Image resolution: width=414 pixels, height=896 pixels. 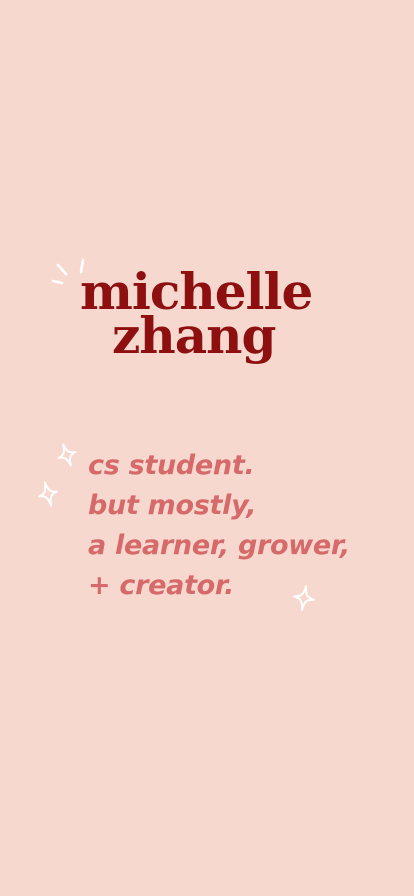 I want to click on tagline-line: but mostly,, so click(x=172, y=505).